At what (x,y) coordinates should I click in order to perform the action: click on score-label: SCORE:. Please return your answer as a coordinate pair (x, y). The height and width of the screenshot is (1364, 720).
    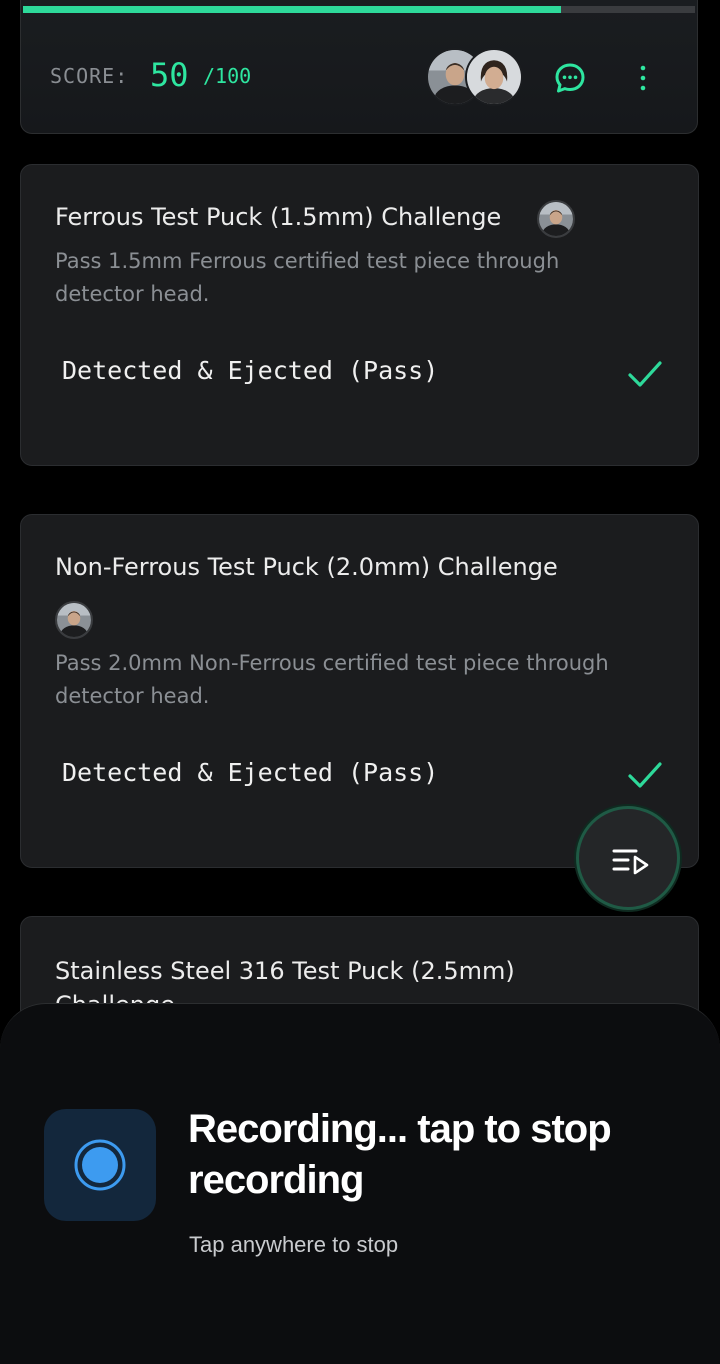
    Looking at the image, I should click on (89, 76).